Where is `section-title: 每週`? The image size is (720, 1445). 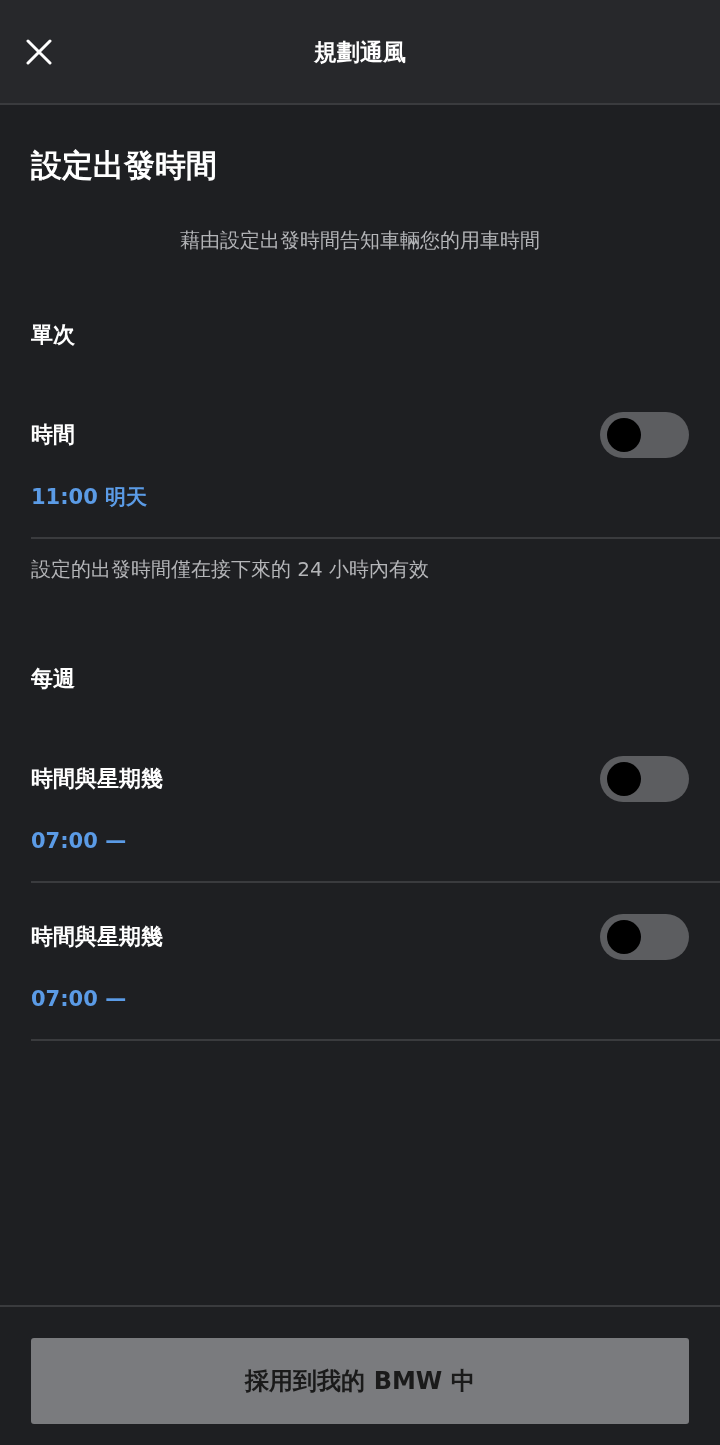 section-title: 每週 is located at coordinates (53, 679).